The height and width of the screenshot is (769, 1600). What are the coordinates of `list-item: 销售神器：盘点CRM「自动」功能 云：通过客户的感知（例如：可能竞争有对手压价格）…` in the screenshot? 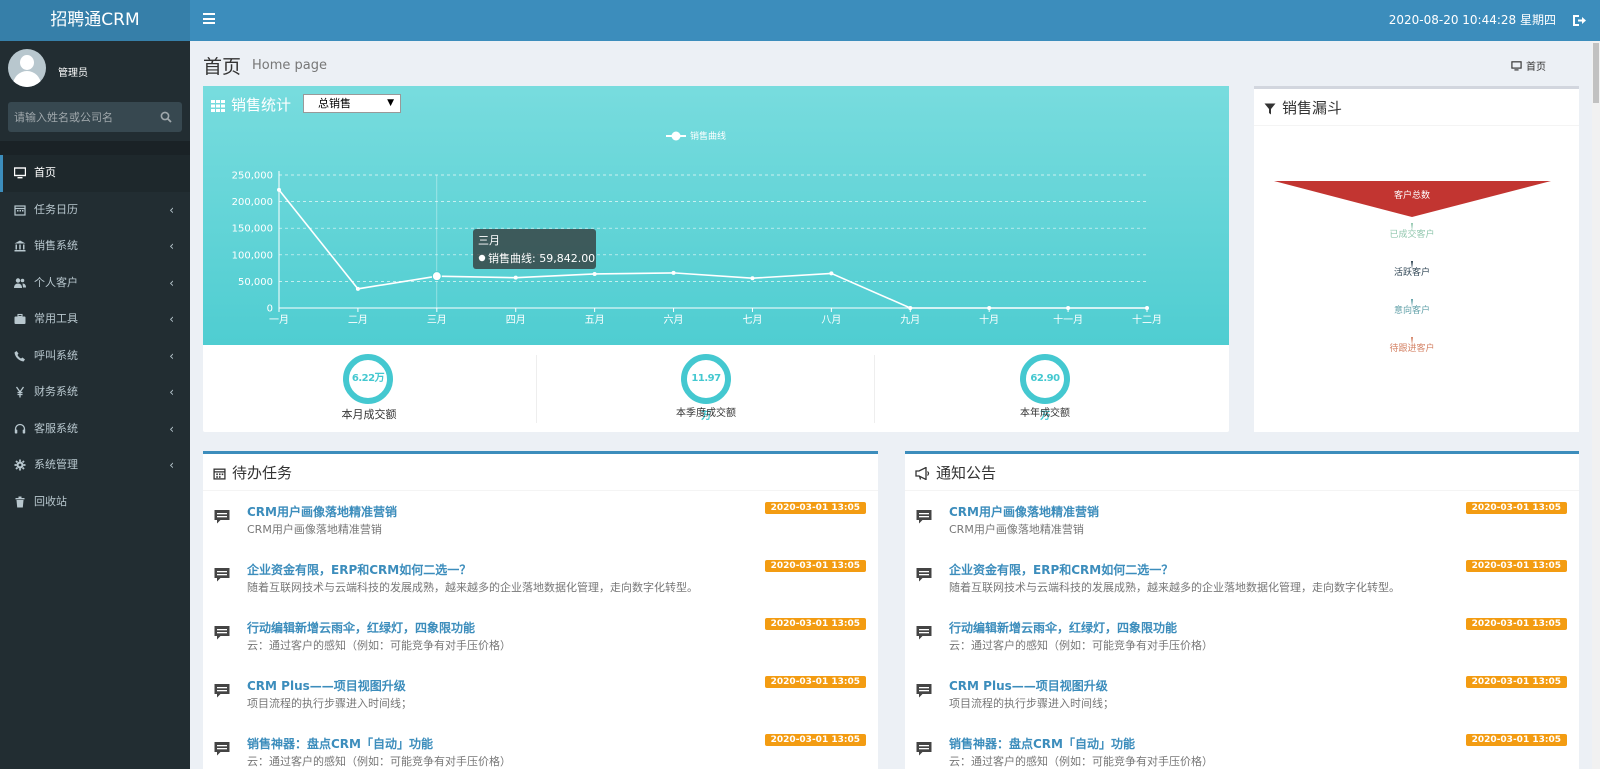 It's located at (1242, 746).